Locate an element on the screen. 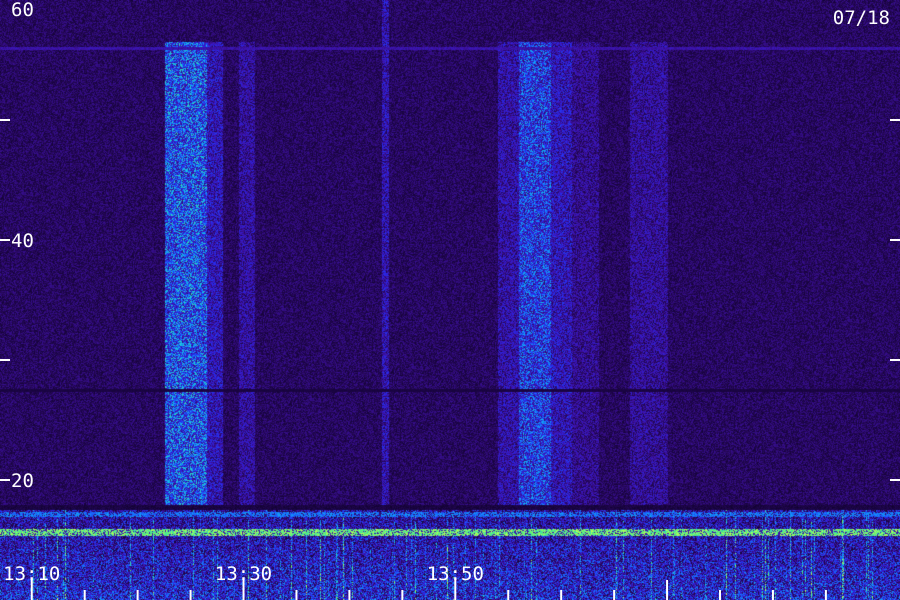 Image resolution: width=900 pixels, height=600 pixels. x-axis-labels: 13:10 13:30 13:50 is located at coordinates (243, 574).